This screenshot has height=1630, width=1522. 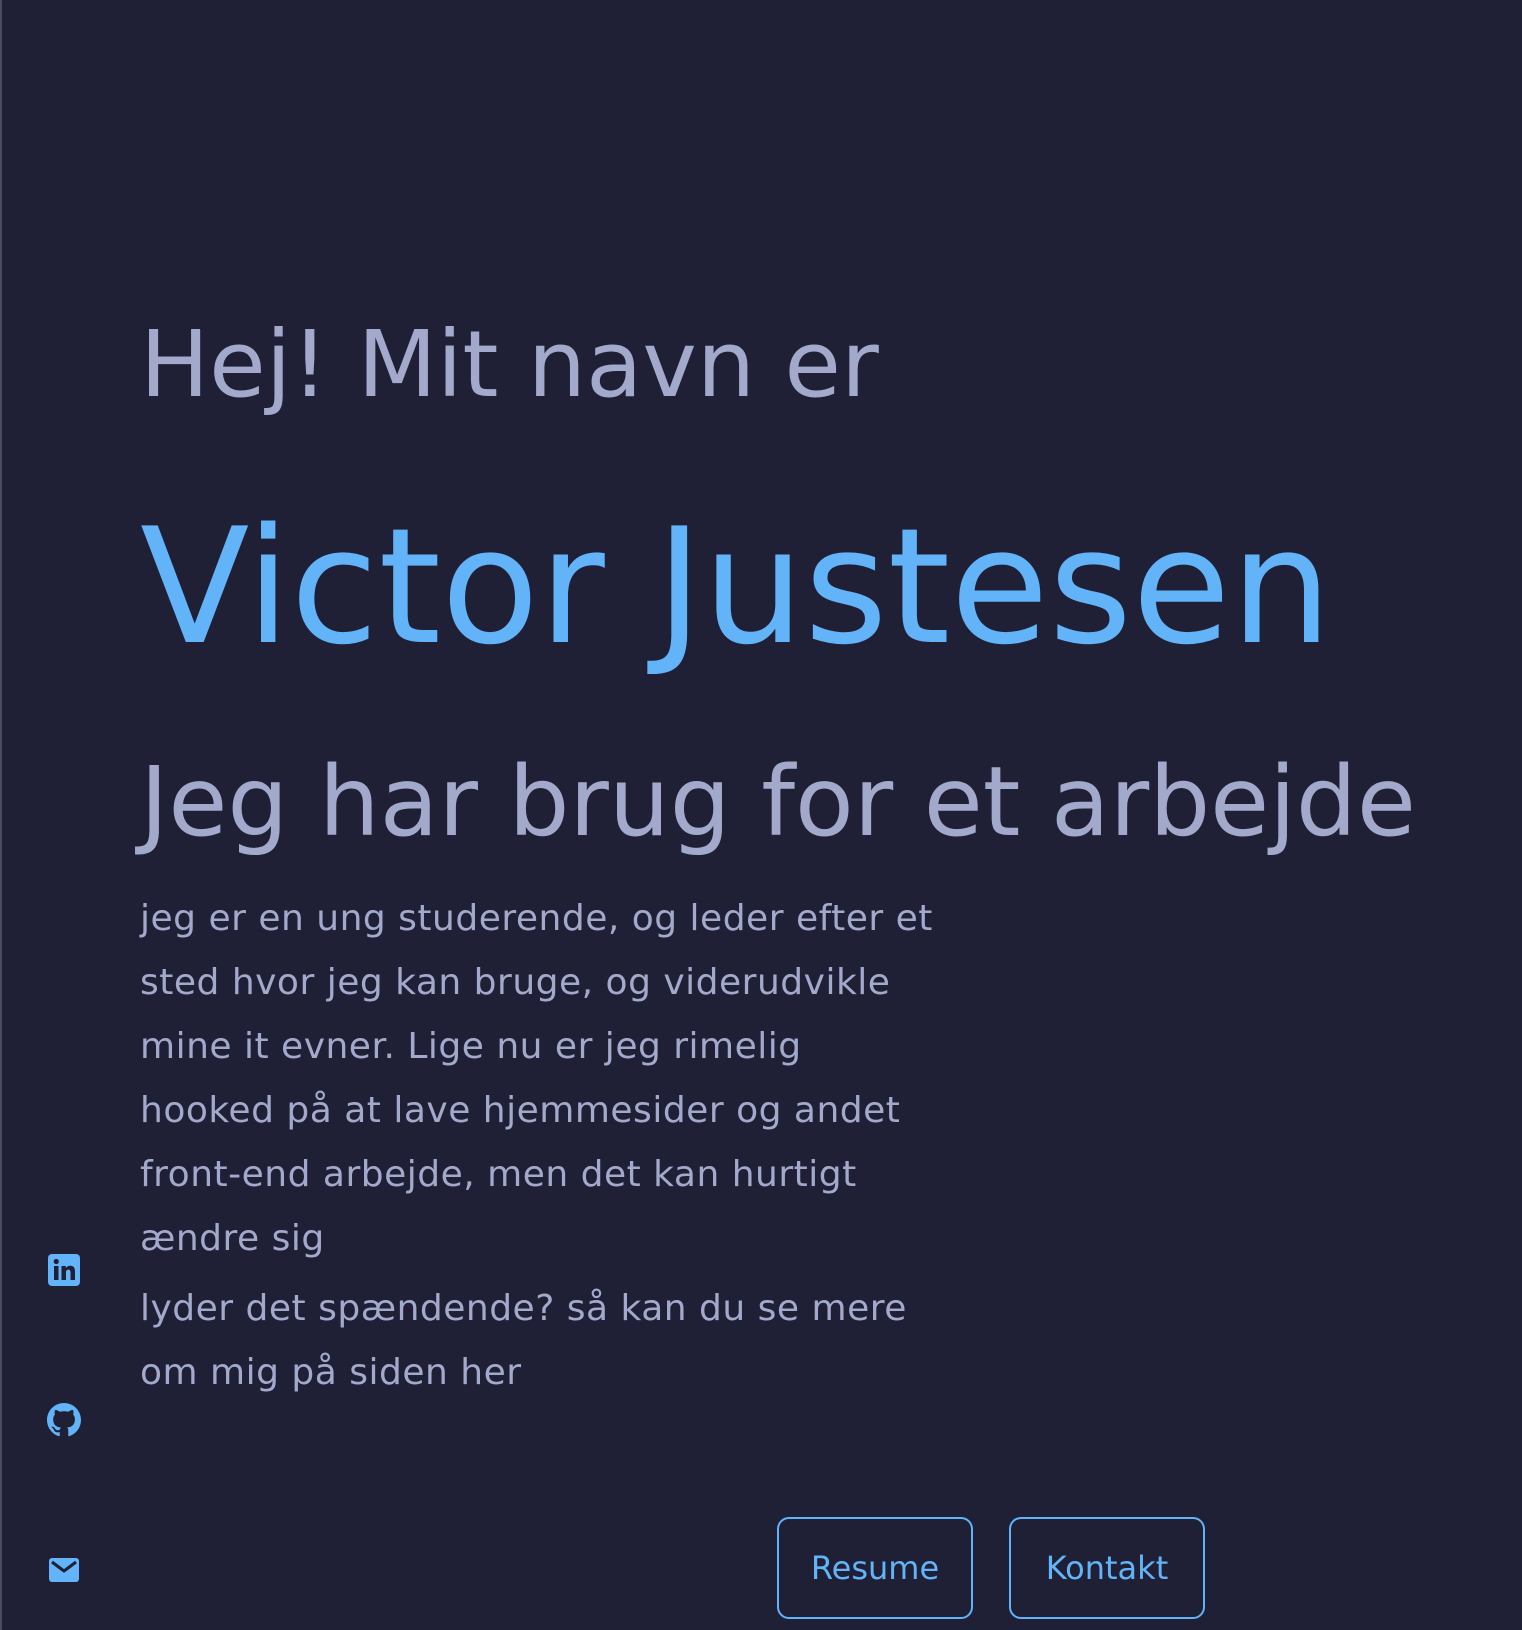 I want to click on window-left-border, so click(x=1, y=815).